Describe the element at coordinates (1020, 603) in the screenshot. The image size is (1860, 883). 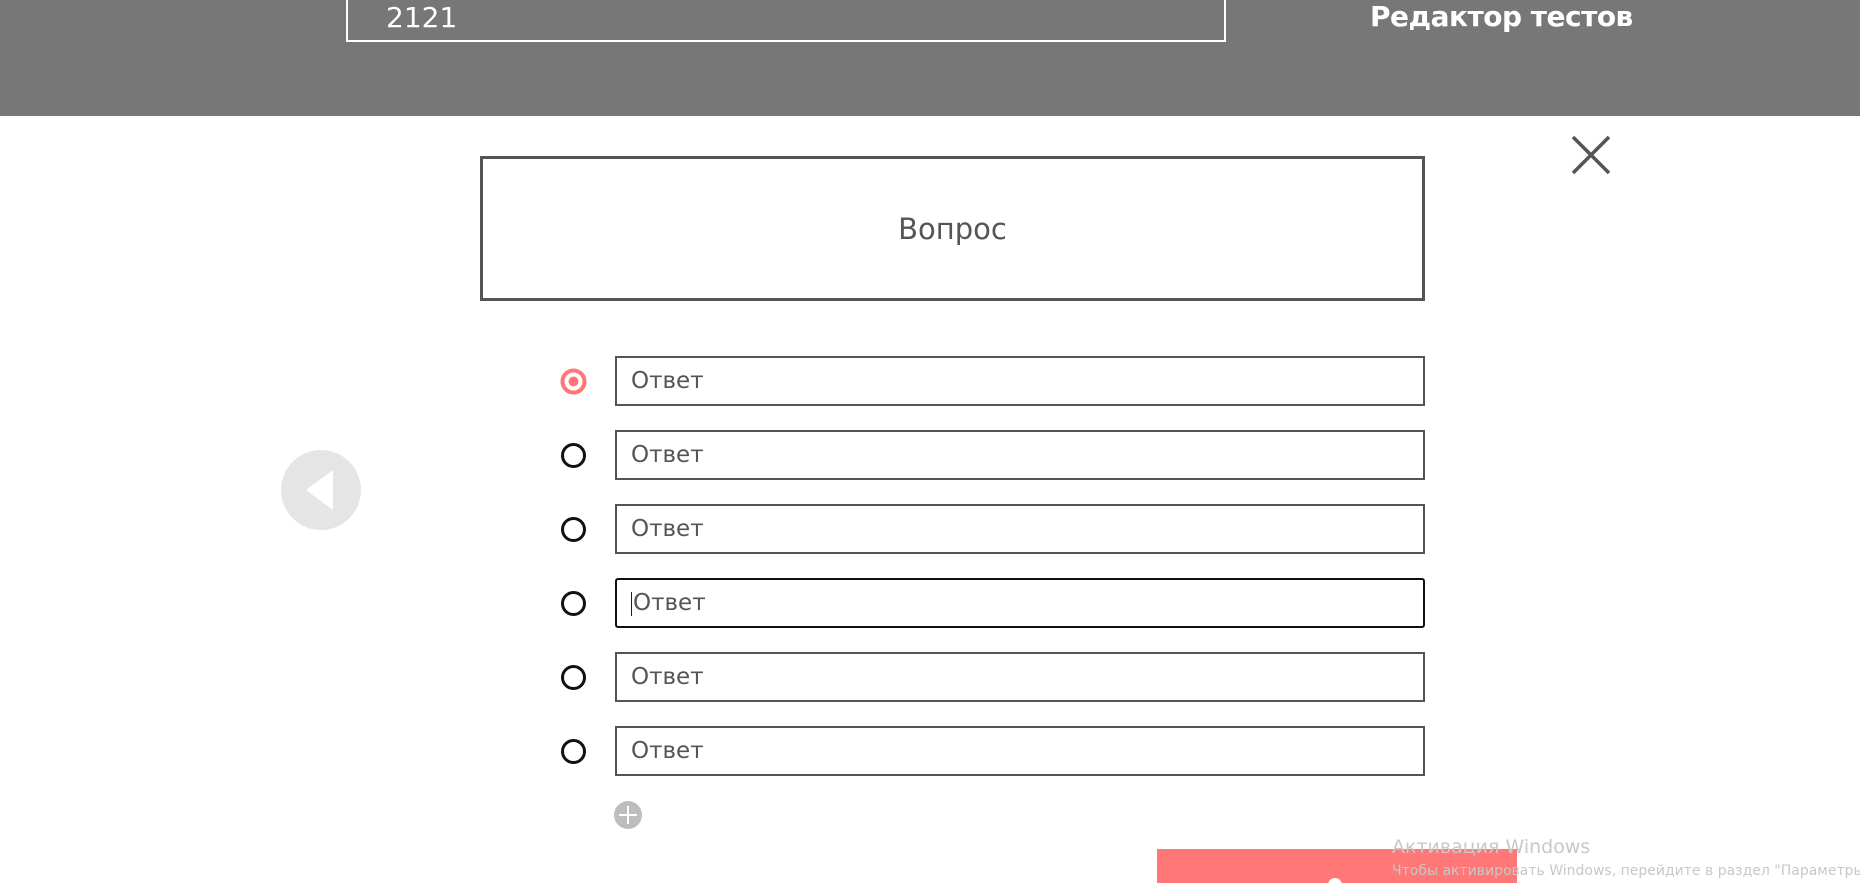
I see `answer-input-focused: Ответ` at that location.